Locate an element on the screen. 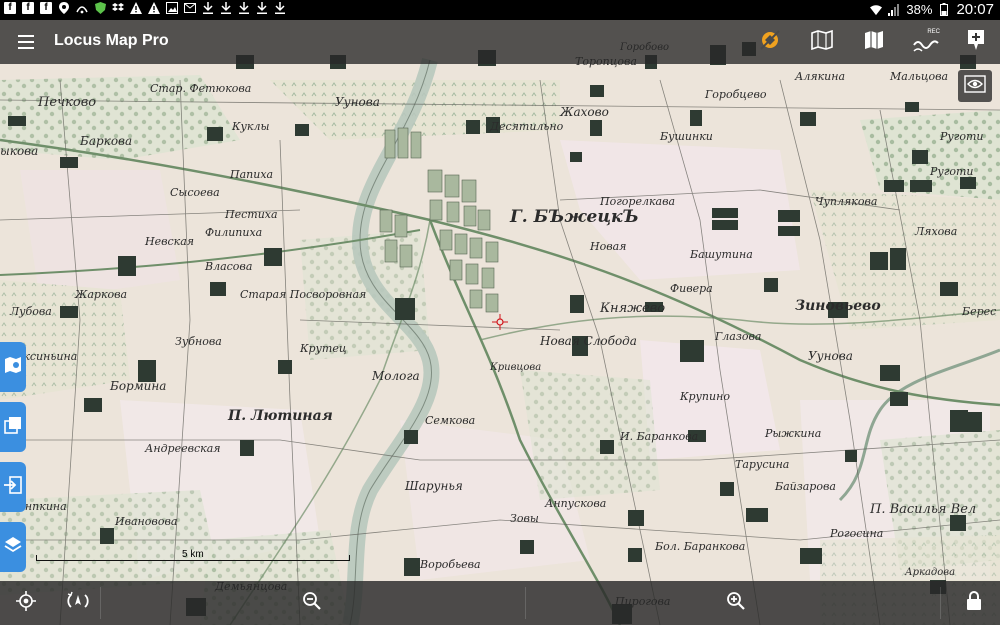  map-manager-button is located at coordinates (874, 42).